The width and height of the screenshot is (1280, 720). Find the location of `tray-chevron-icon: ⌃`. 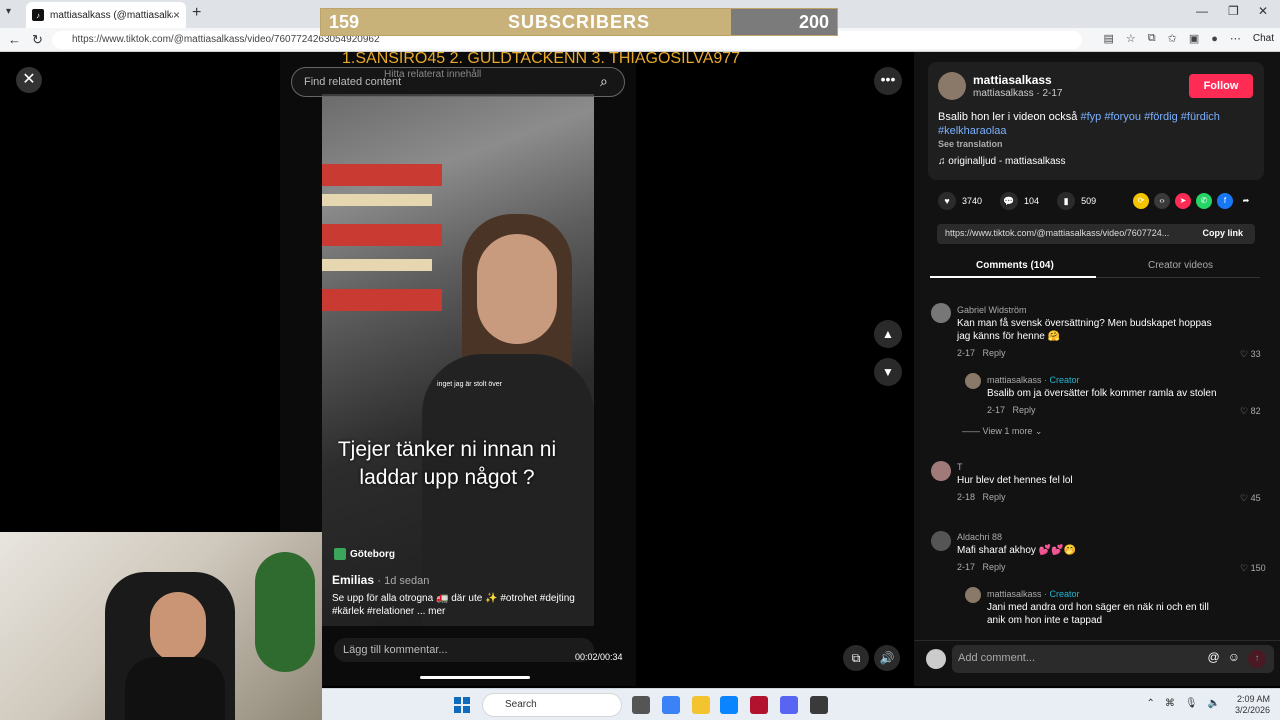

tray-chevron-icon: ⌃ is located at coordinates (1150, 703).